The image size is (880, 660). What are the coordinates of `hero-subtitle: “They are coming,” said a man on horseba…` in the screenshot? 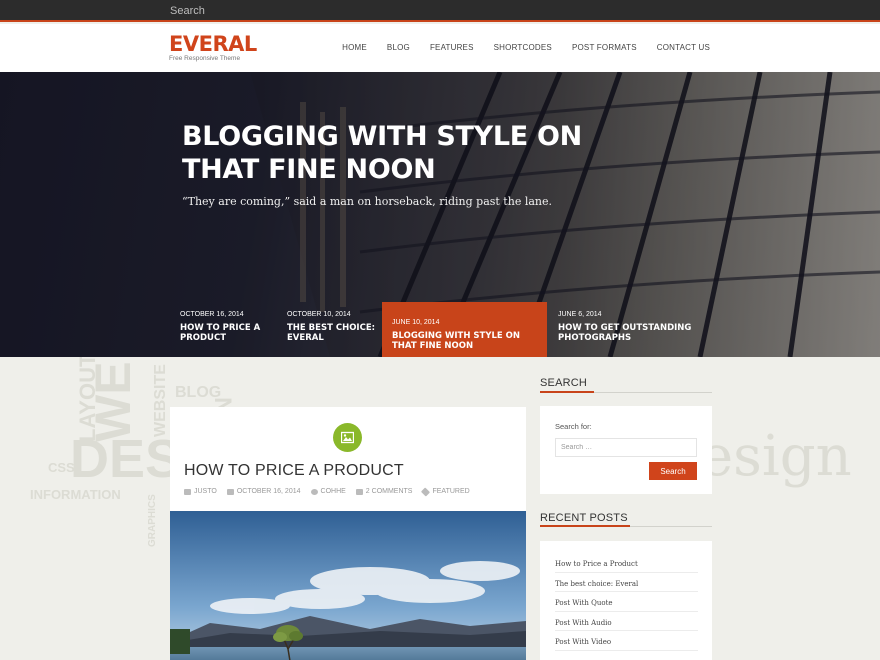 It's located at (367, 201).